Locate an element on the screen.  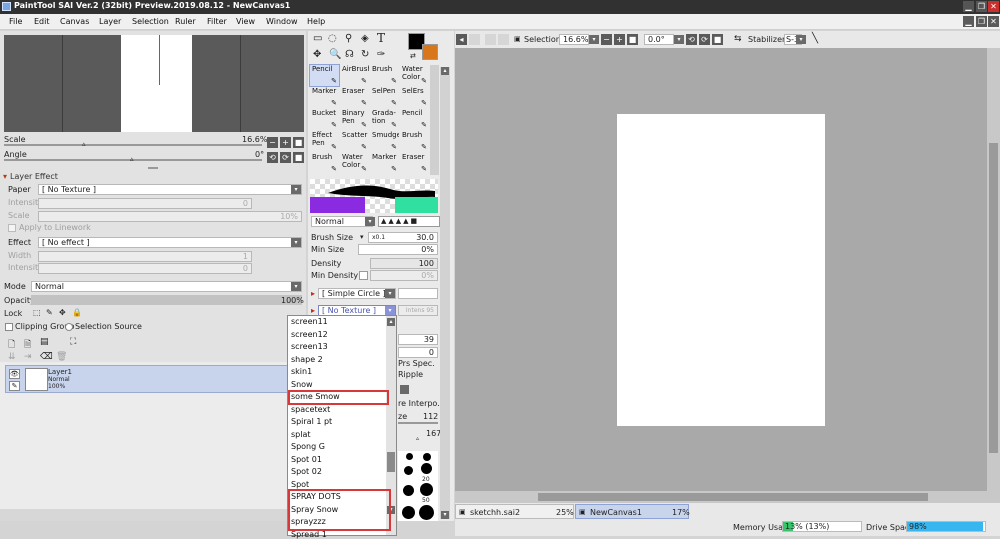
tool-item: Effect Pen ✎ is located at coordinates (324, 141).